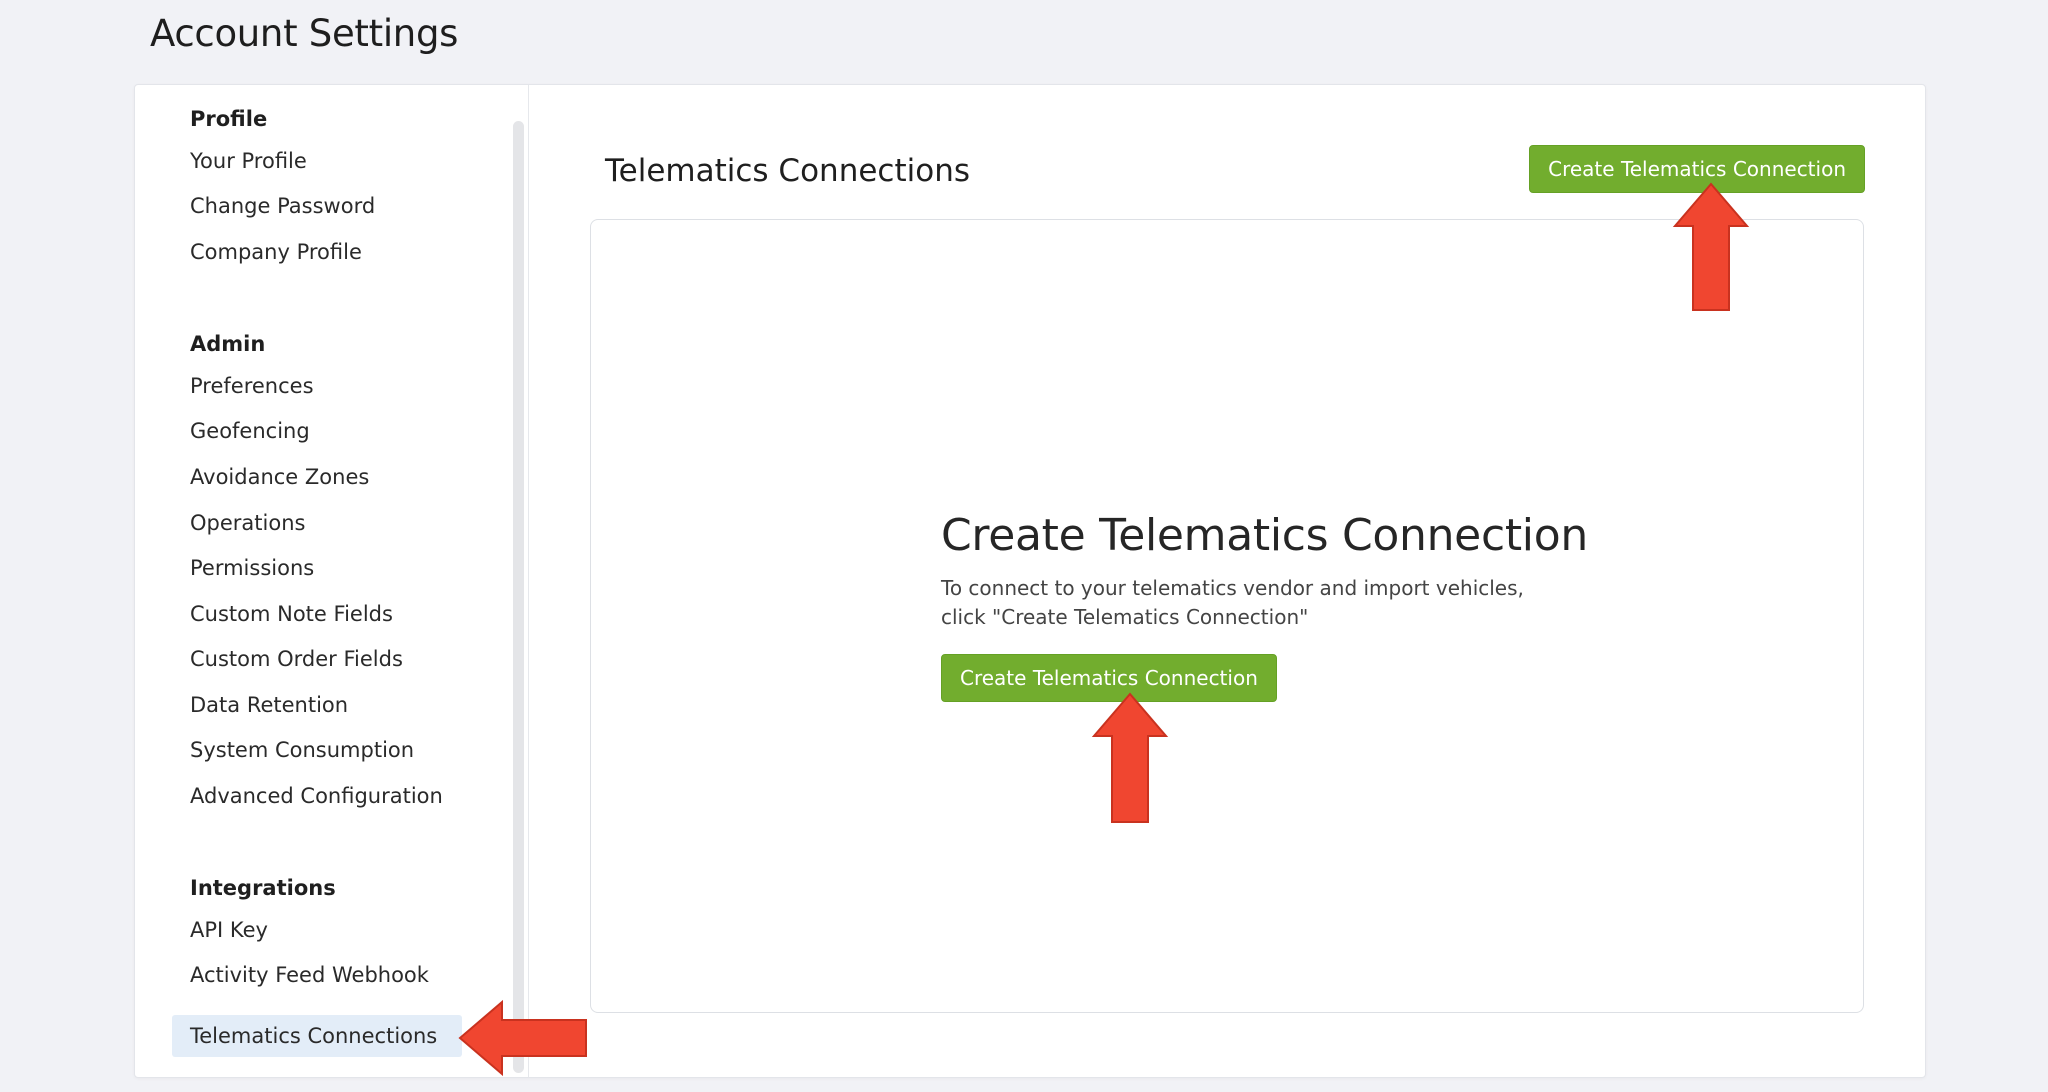 The height and width of the screenshot is (1092, 2048). I want to click on sidebar-item-advanced-configuration: Advanced Configuration, so click(317, 796).